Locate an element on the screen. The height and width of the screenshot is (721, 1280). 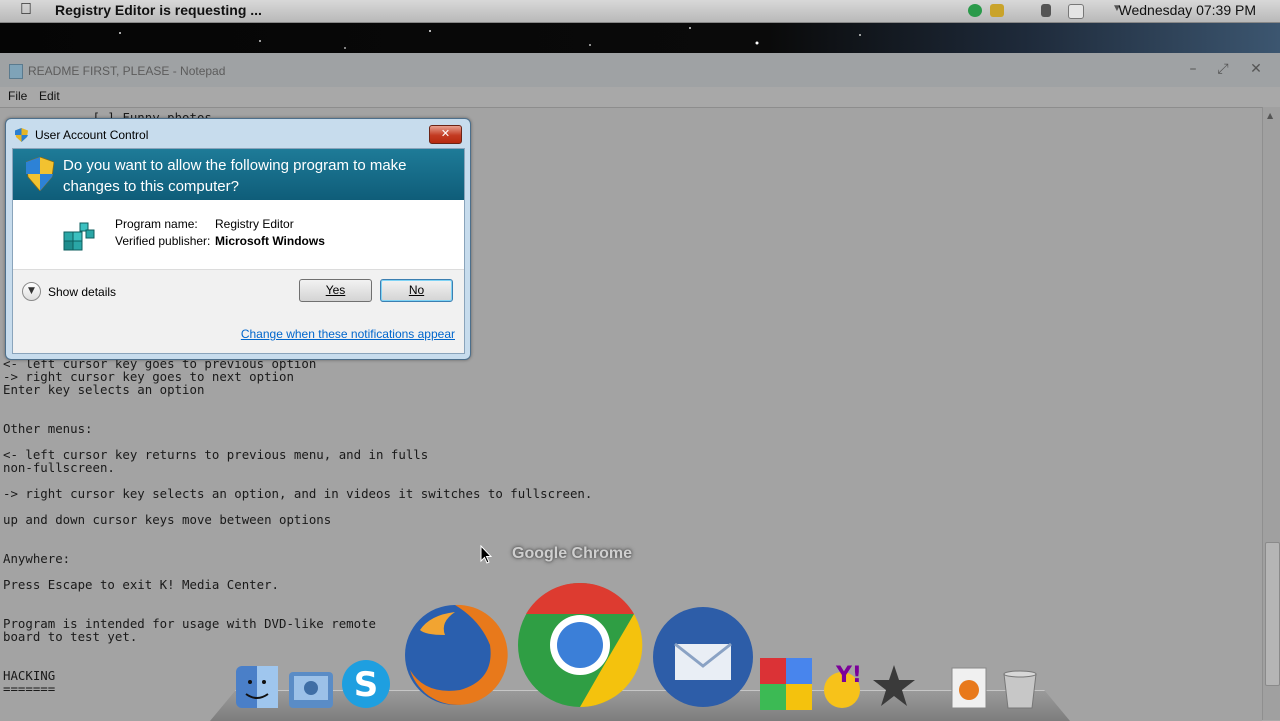
no-button: No is located at coordinates (416, 290).